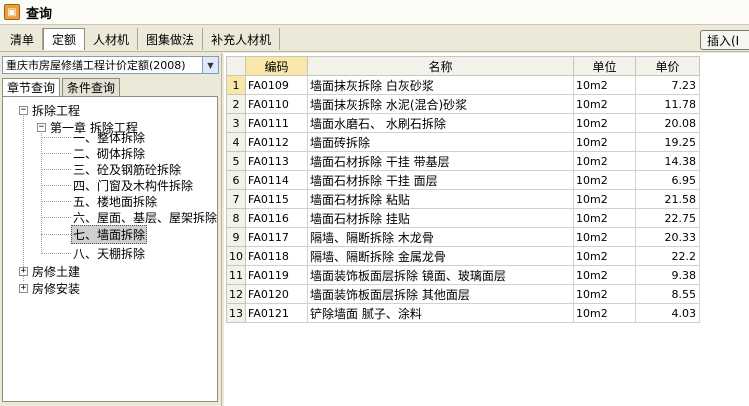 This screenshot has height=406, width=749. I want to click on cell-name: 隔墙、隔断拆除 金属龙骨, so click(440, 256).